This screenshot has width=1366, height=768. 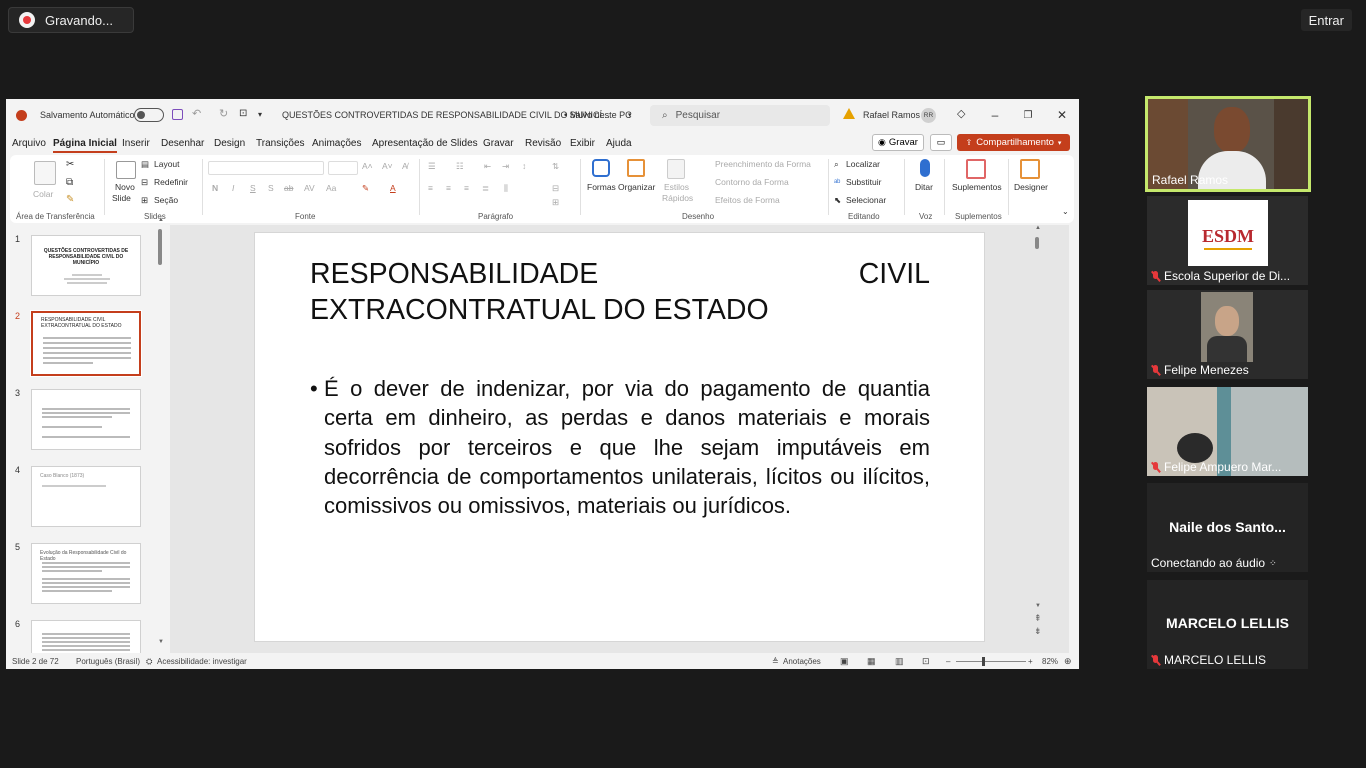 What do you see at coordinates (85, 145) in the screenshot?
I see `tab-pagina-inicial: Página Inicial` at bounding box center [85, 145].